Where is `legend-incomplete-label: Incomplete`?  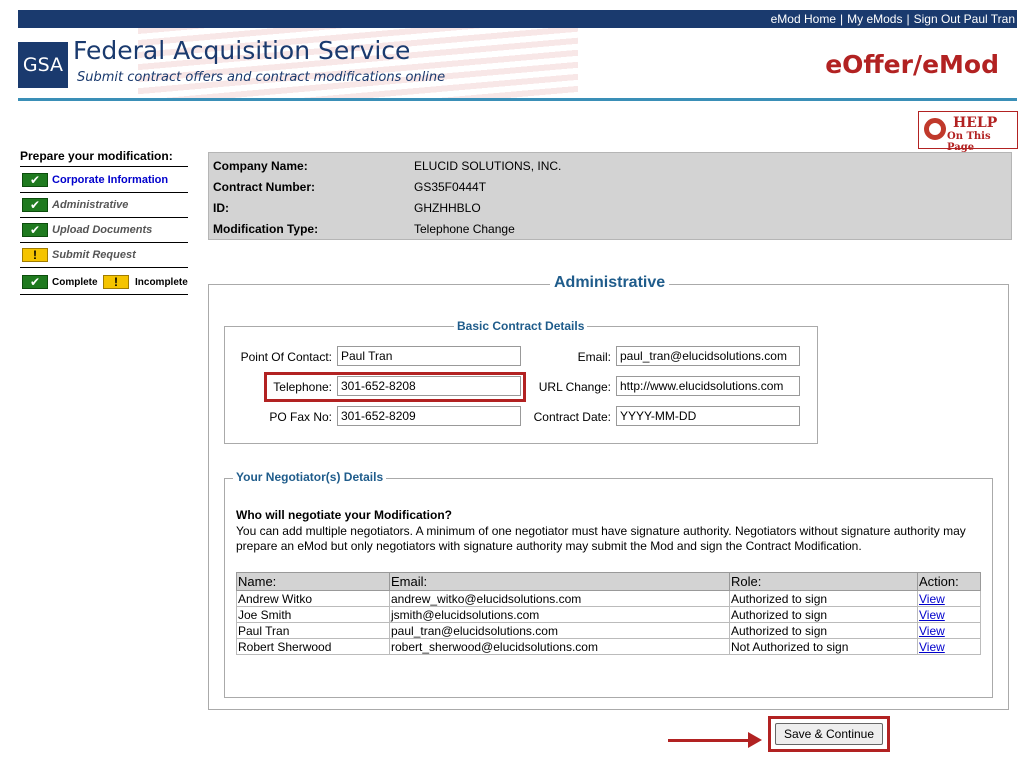 legend-incomplete-label: Incomplete is located at coordinates (161, 282).